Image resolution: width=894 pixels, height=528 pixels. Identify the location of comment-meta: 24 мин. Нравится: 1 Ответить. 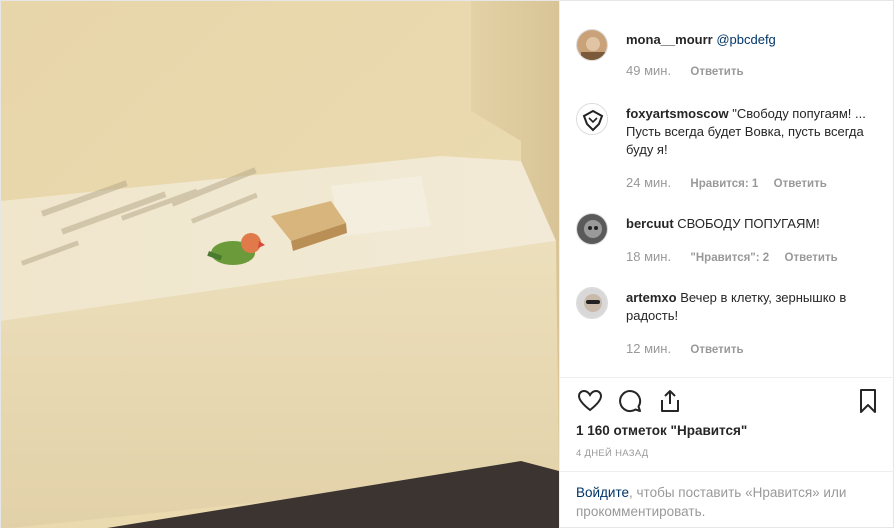
(732, 182).